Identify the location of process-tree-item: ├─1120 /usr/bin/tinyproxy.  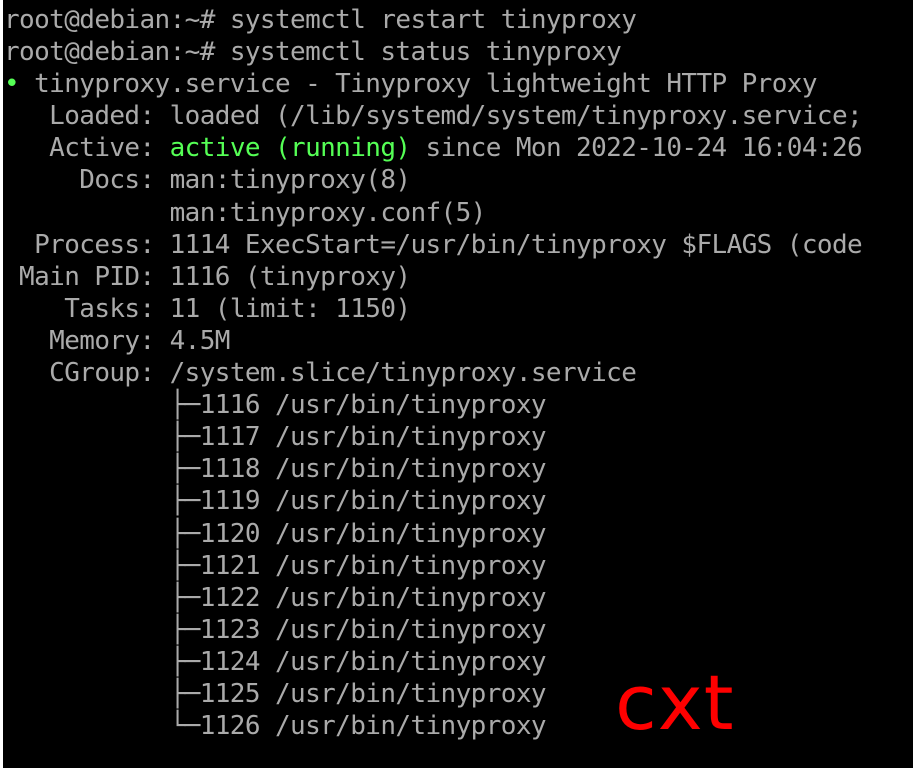
(275, 533).